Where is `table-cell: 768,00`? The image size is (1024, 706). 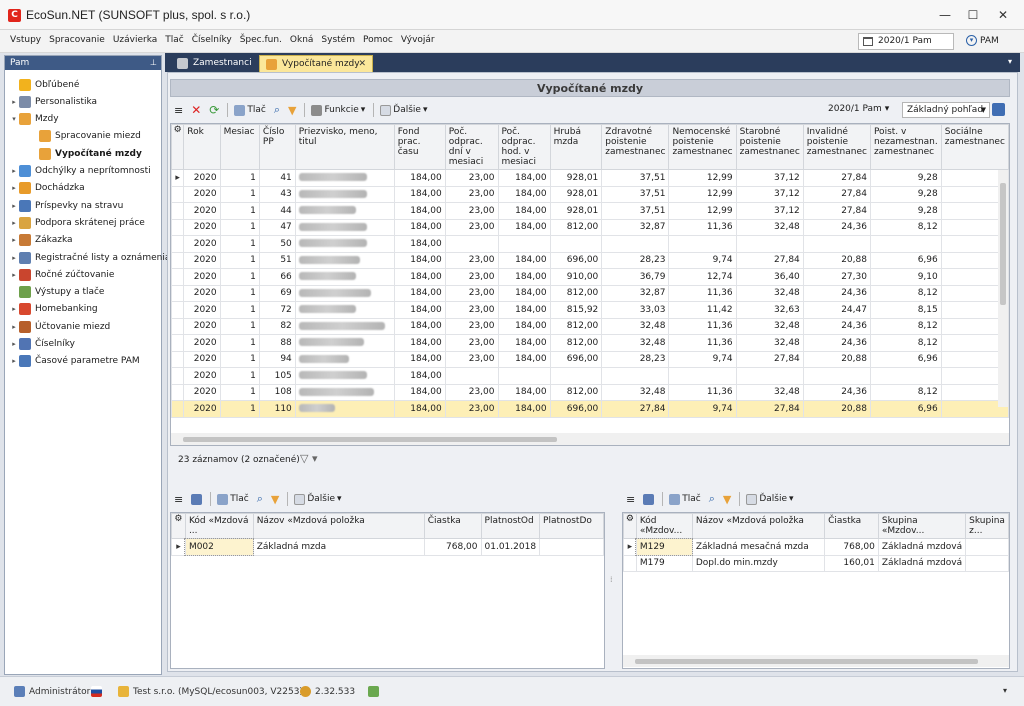
table-cell: 768,00 is located at coordinates (851, 547).